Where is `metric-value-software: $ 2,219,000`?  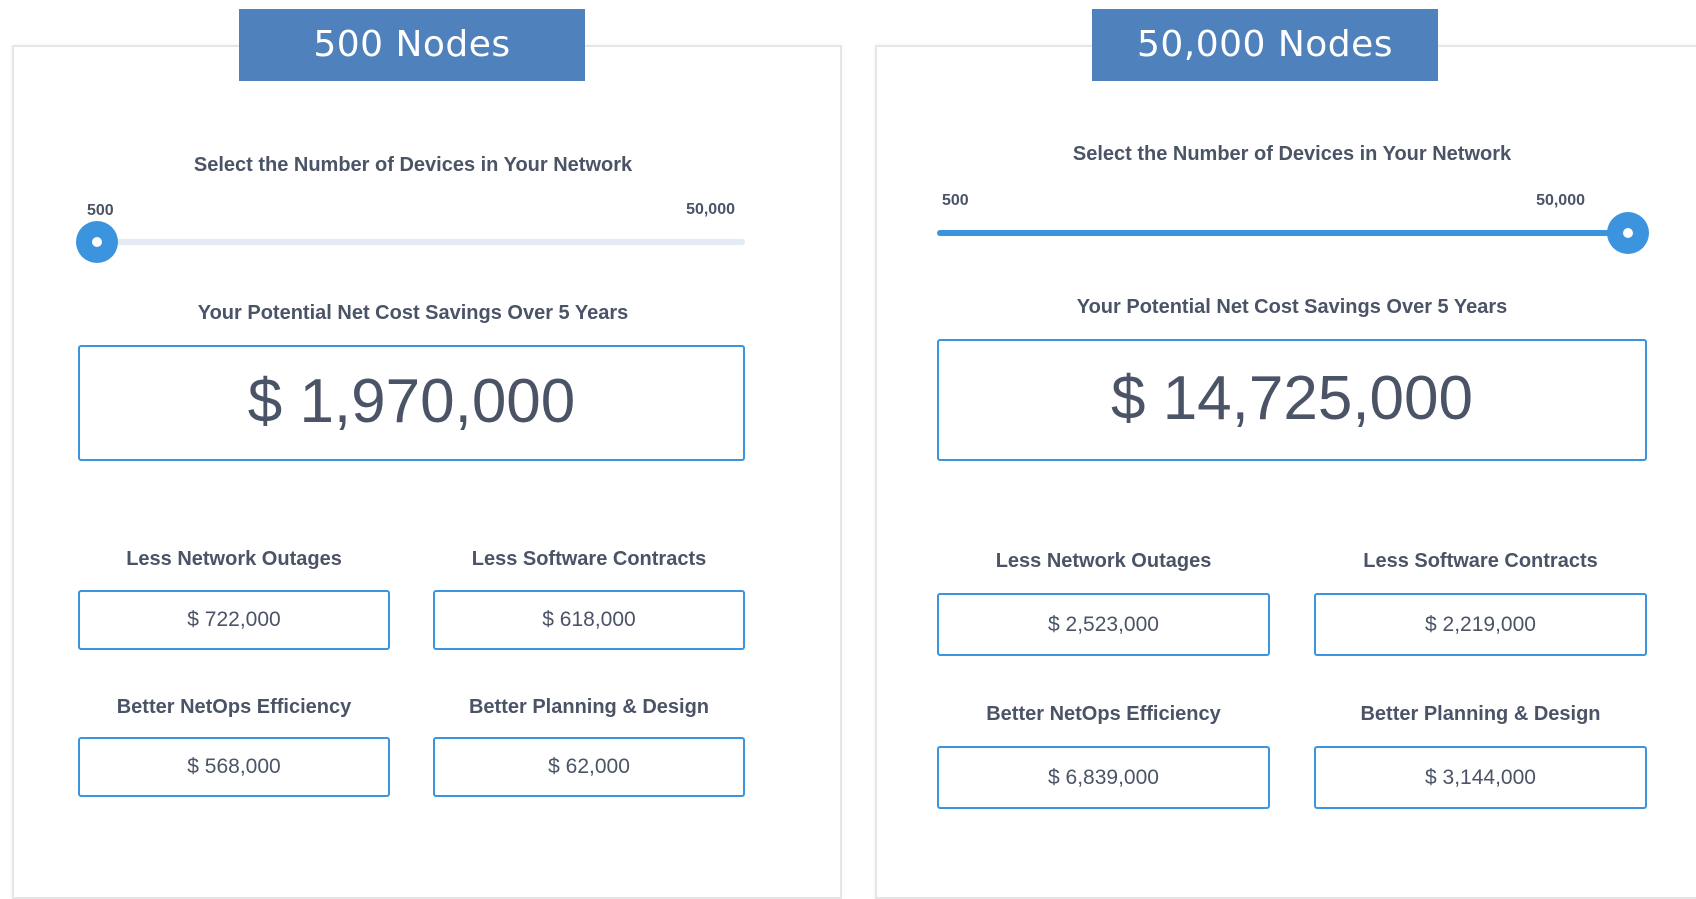
metric-value-software: $ 2,219,000 is located at coordinates (1480, 624).